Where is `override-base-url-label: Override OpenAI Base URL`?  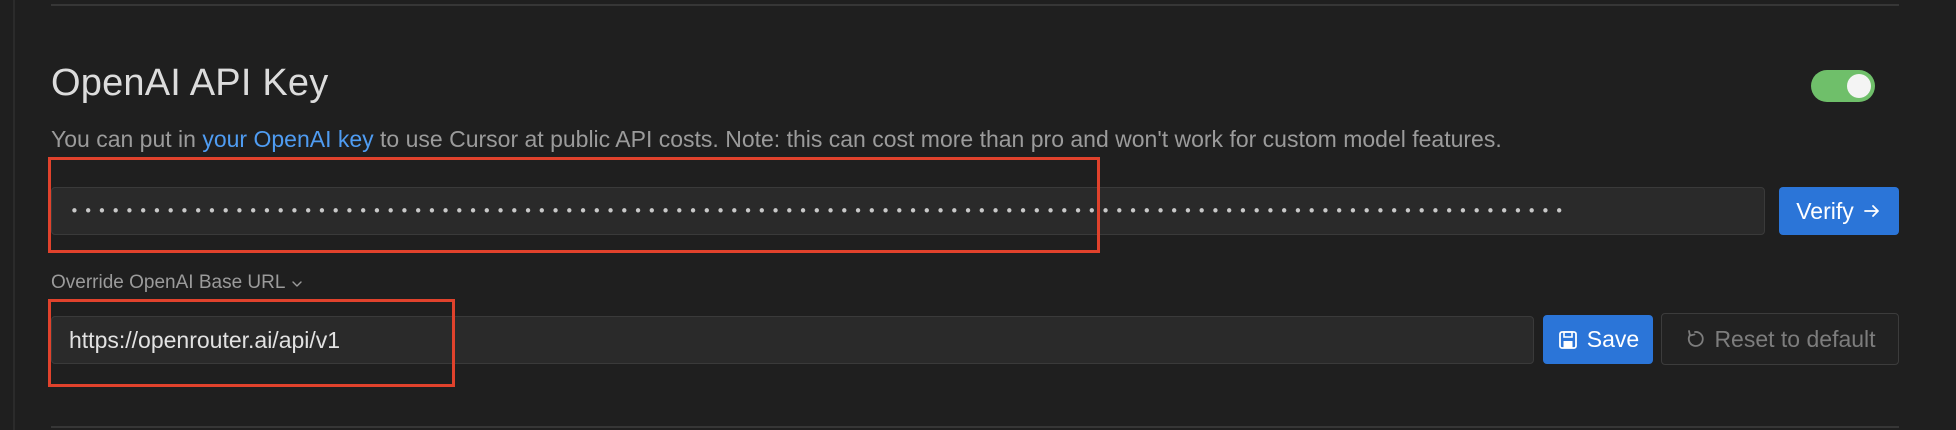 override-base-url-label: Override OpenAI Base URL is located at coordinates (168, 282).